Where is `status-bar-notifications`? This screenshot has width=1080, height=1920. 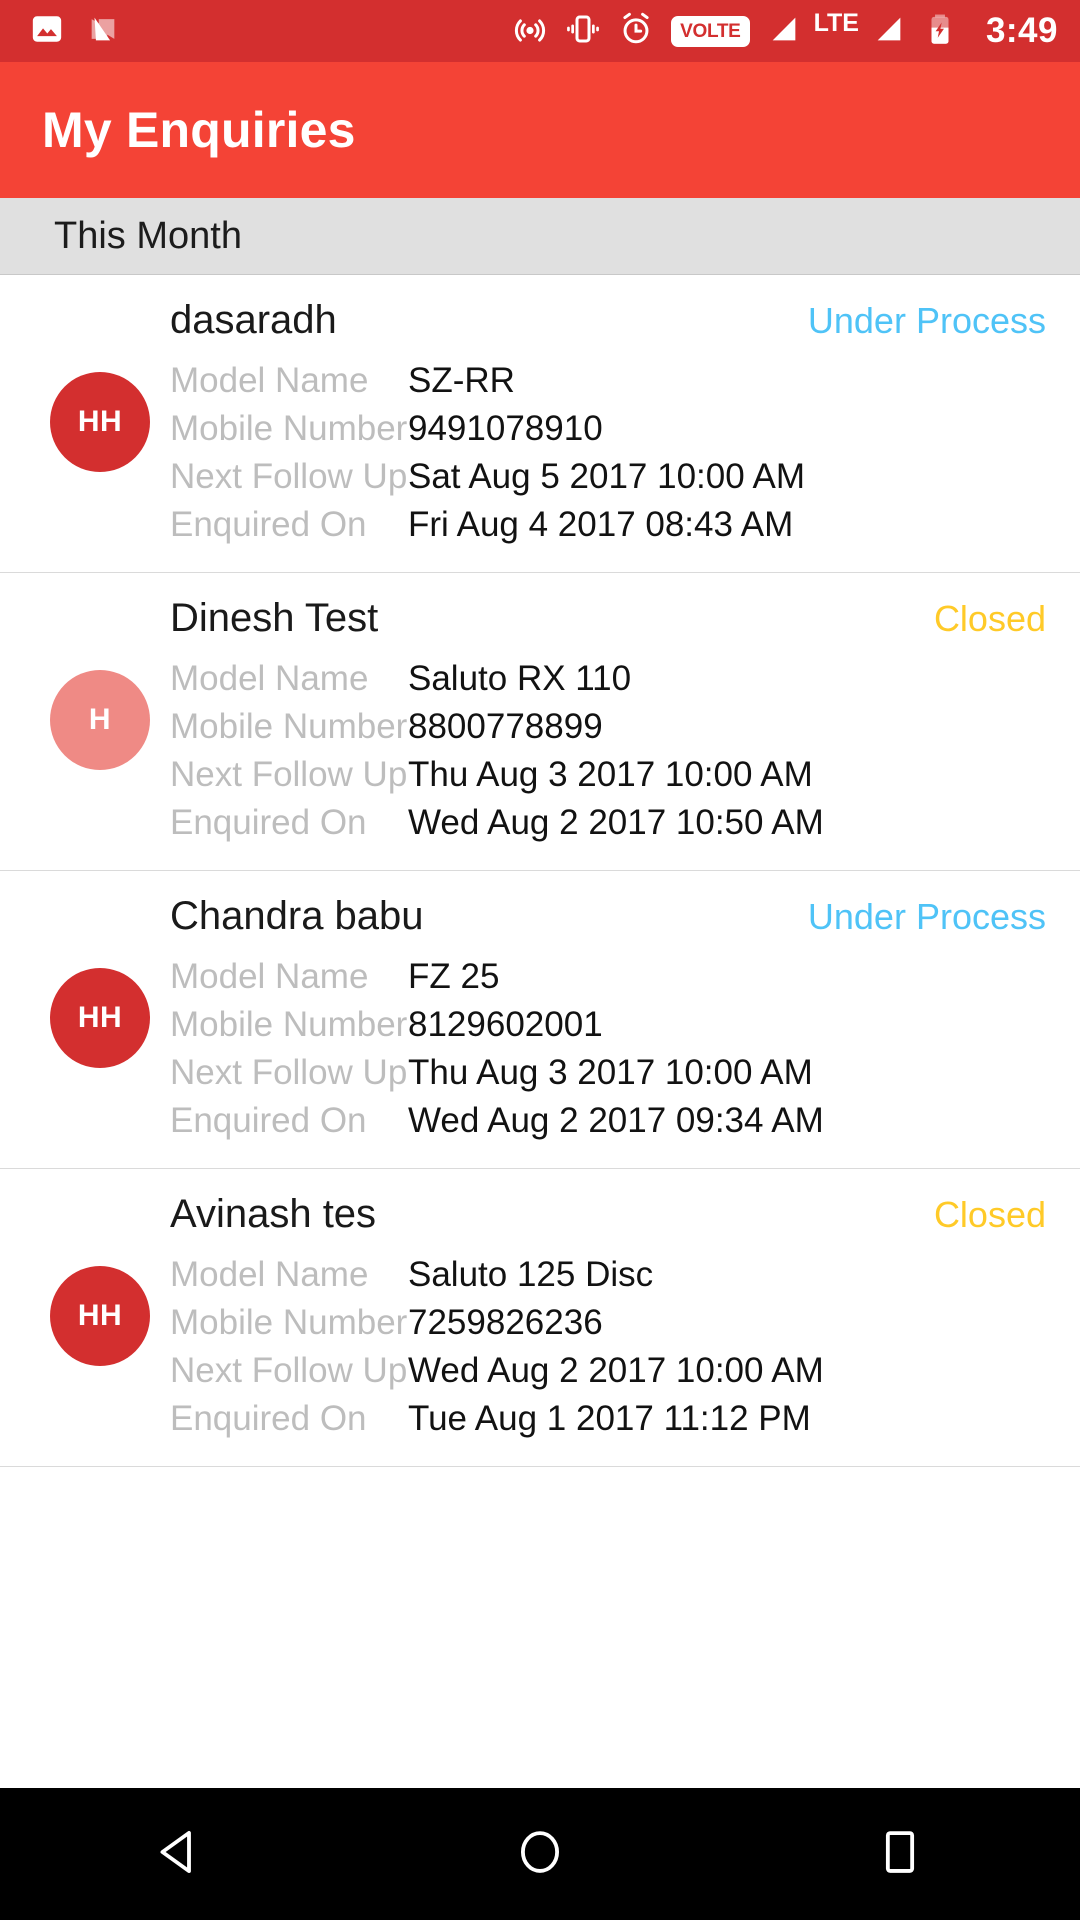 status-bar-notifications is located at coordinates (75, 31).